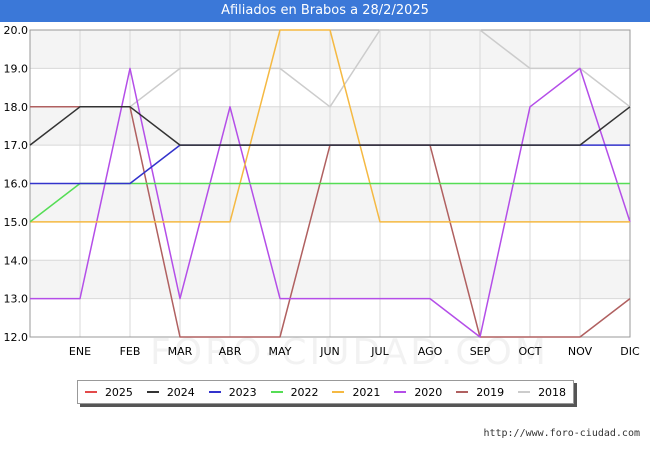 The width and height of the screenshot is (650, 450). What do you see at coordinates (180, 351) in the screenshot?
I see `x-tick-label: MAR` at bounding box center [180, 351].